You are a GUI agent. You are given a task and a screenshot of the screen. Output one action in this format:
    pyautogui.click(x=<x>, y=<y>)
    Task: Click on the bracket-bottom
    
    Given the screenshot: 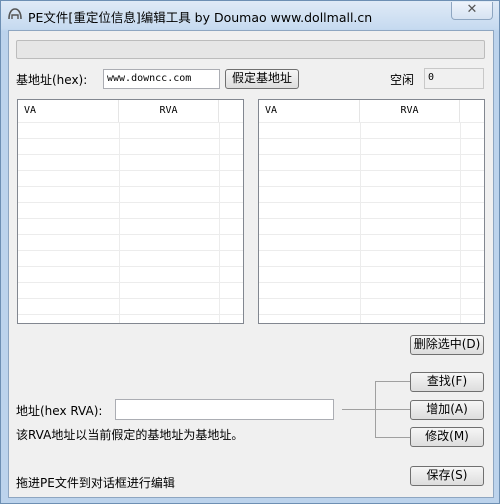 What is the action you would take?
    pyautogui.click(x=392, y=437)
    